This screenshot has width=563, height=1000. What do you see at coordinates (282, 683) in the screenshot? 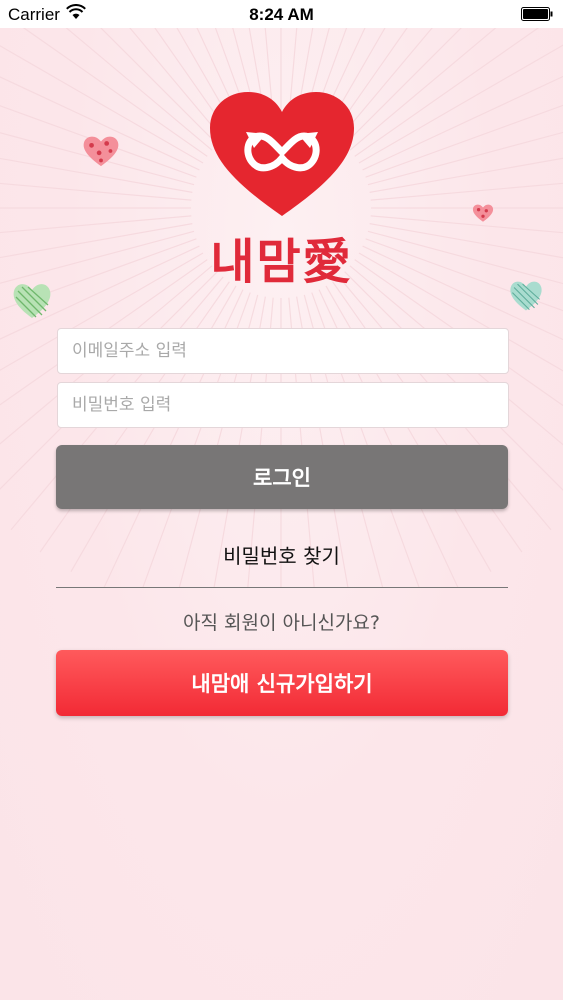
I see `signup-button: 내맘애 신규가입하기` at bounding box center [282, 683].